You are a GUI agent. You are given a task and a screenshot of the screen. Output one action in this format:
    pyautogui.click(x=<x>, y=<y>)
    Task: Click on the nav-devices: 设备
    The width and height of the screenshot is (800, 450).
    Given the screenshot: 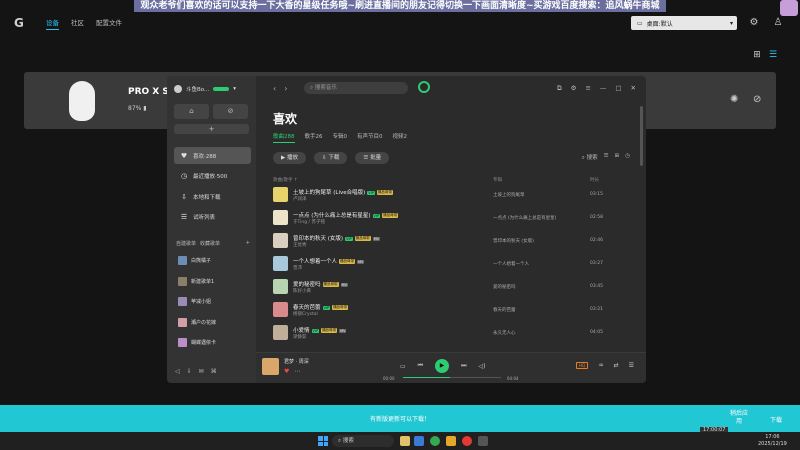 What is the action you would take?
    pyautogui.click(x=52, y=23)
    